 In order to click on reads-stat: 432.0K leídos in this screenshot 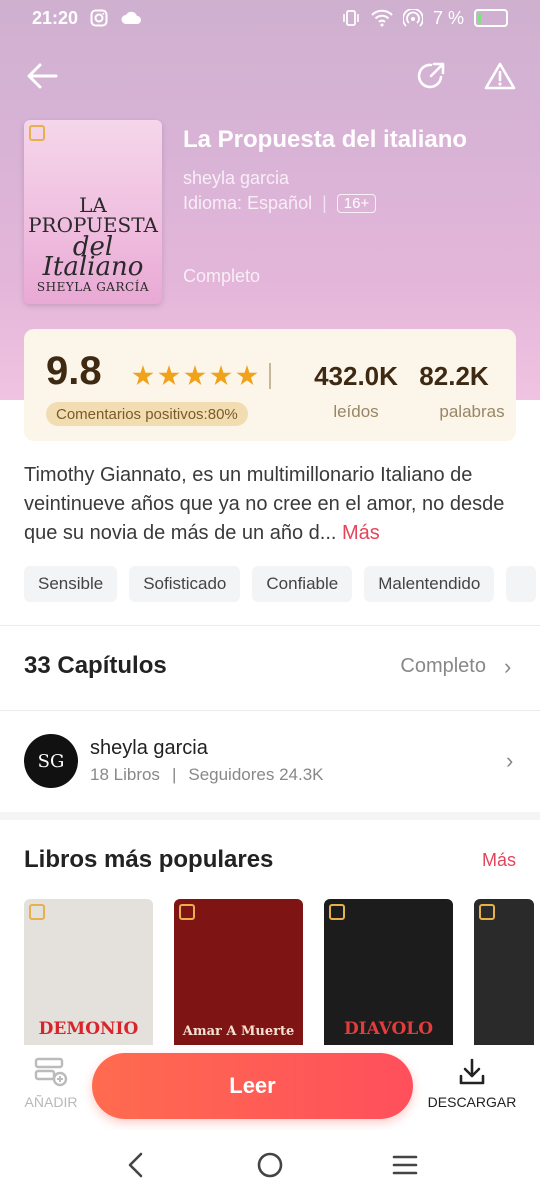, I will do `click(356, 391)`.